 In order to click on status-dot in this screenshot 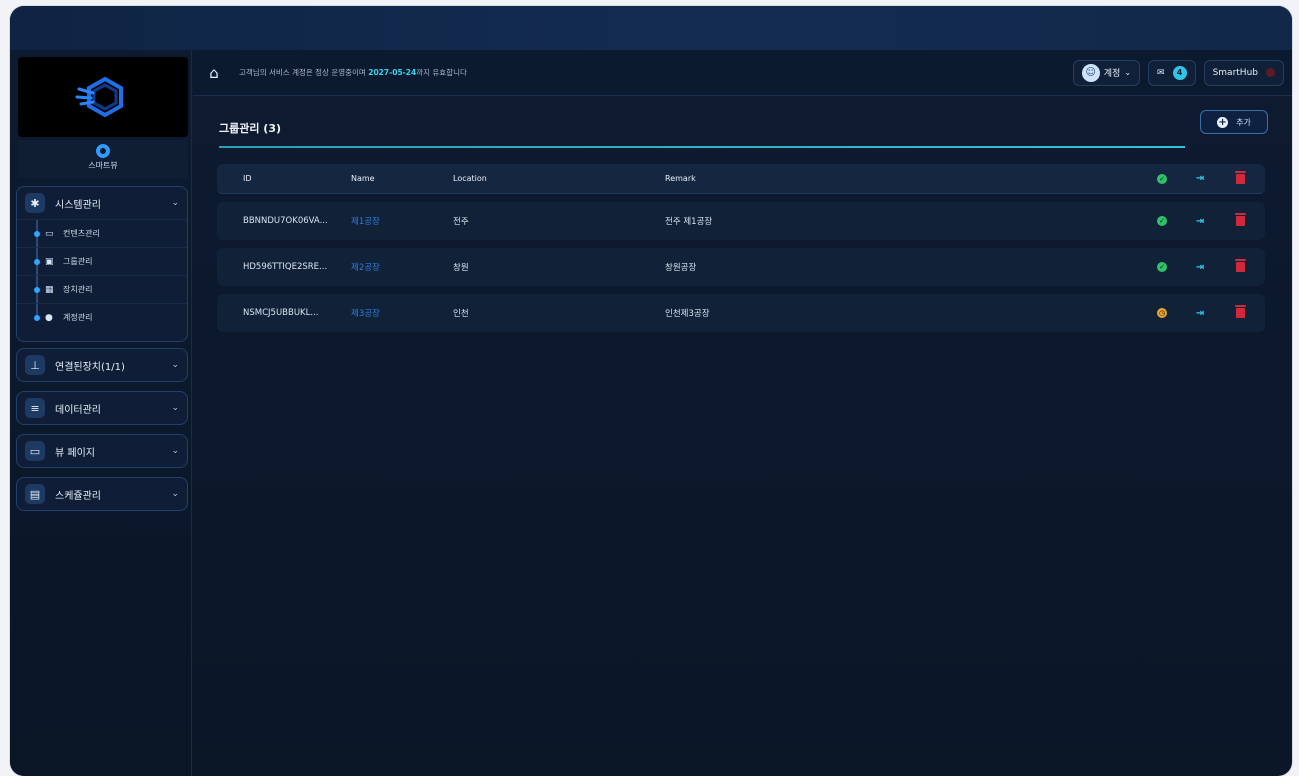, I will do `click(1270, 72)`.